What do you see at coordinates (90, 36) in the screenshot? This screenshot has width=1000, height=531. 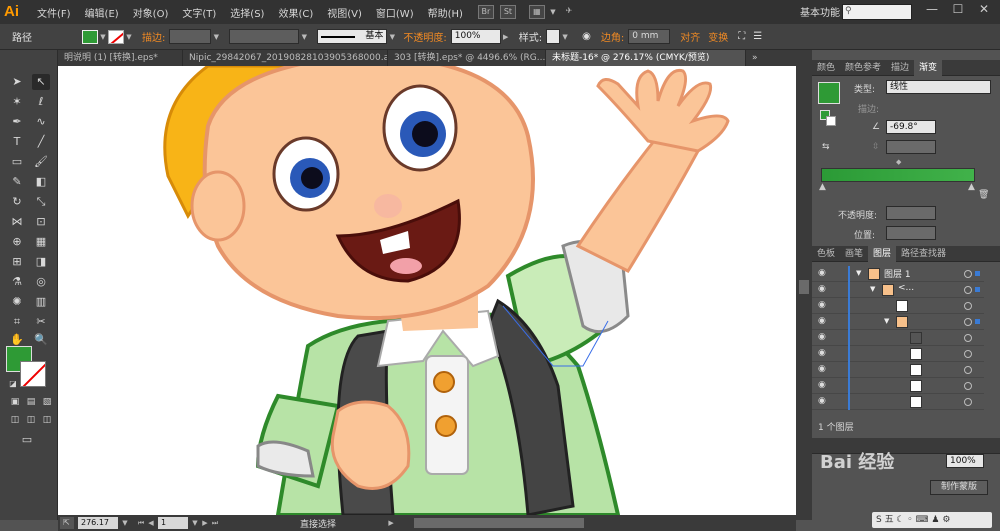 I see `fill-swatch` at bounding box center [90, 36].